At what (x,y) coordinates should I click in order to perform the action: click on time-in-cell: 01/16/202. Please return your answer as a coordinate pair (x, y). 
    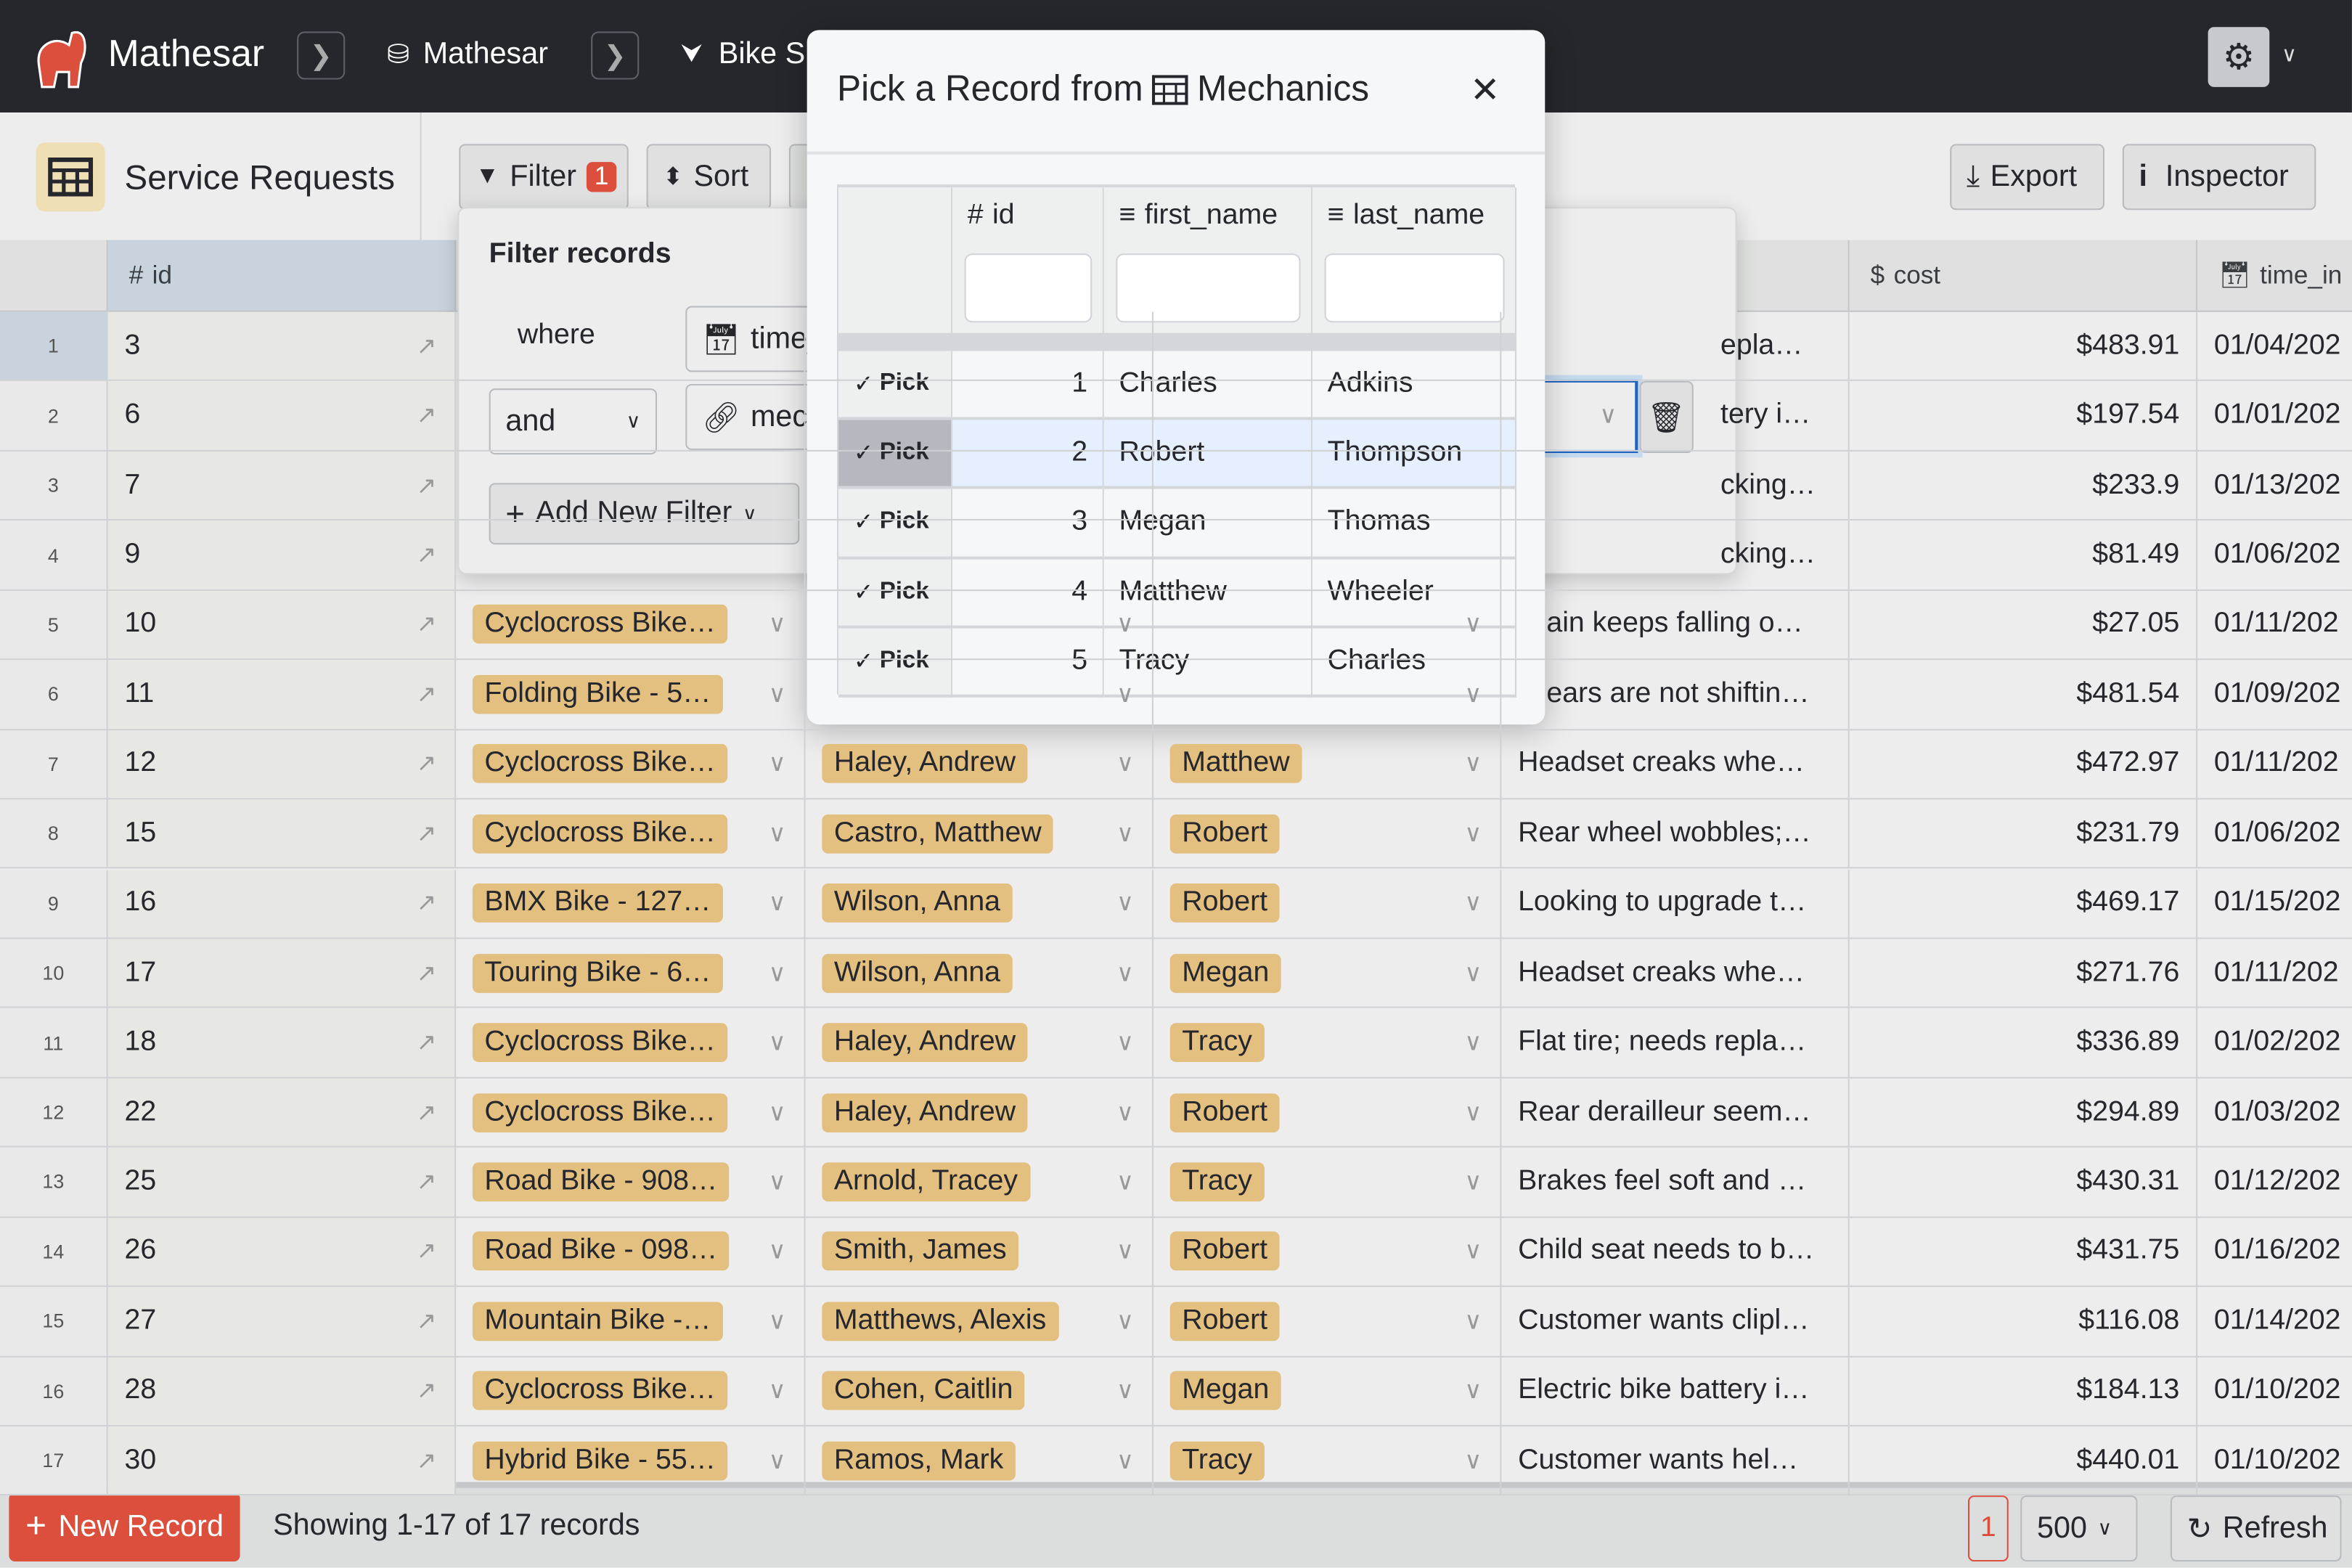
    Looking at the image, I should click on (2275, 1253).